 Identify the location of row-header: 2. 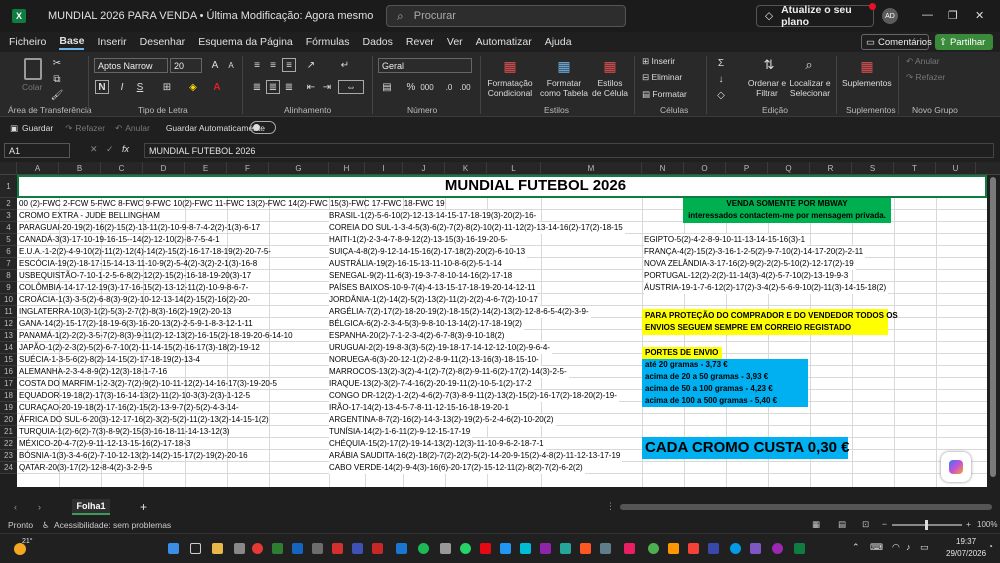
(8, 204).